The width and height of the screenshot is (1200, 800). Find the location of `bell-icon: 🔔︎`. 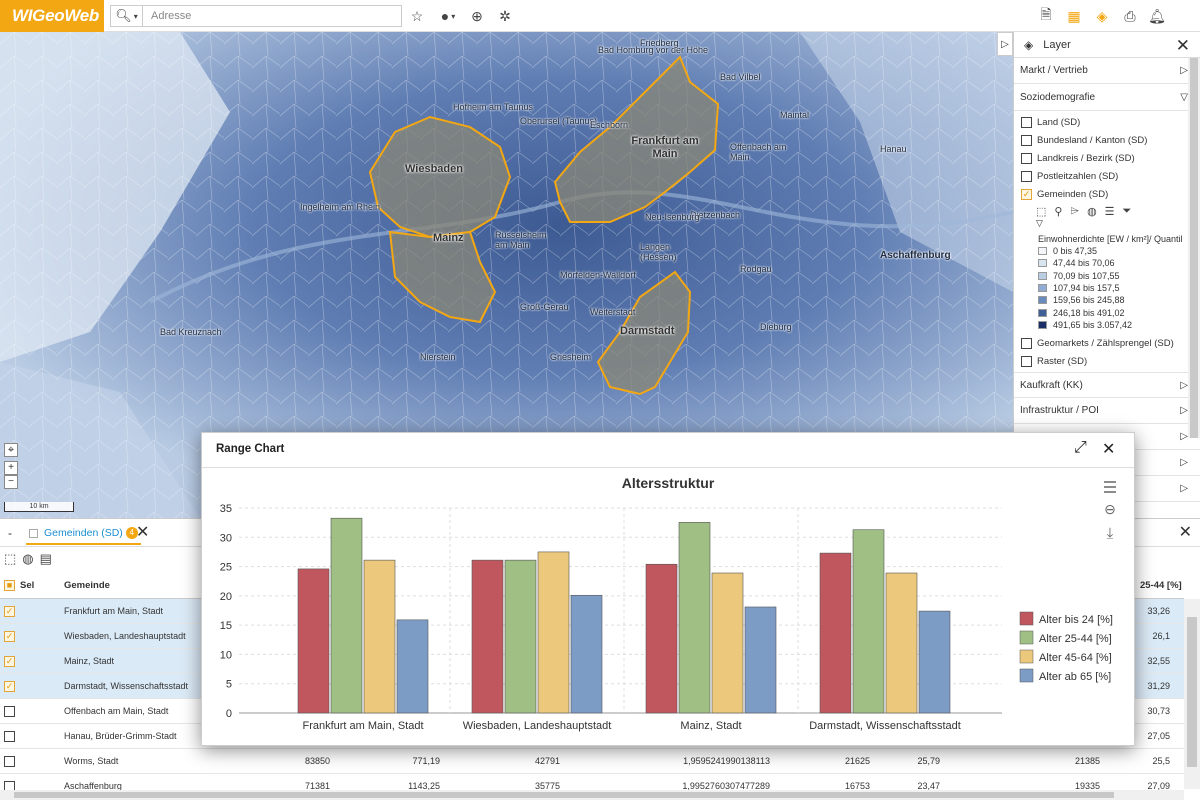

bell-icon: 🔔︎ is located at coordinates (1157, 16).